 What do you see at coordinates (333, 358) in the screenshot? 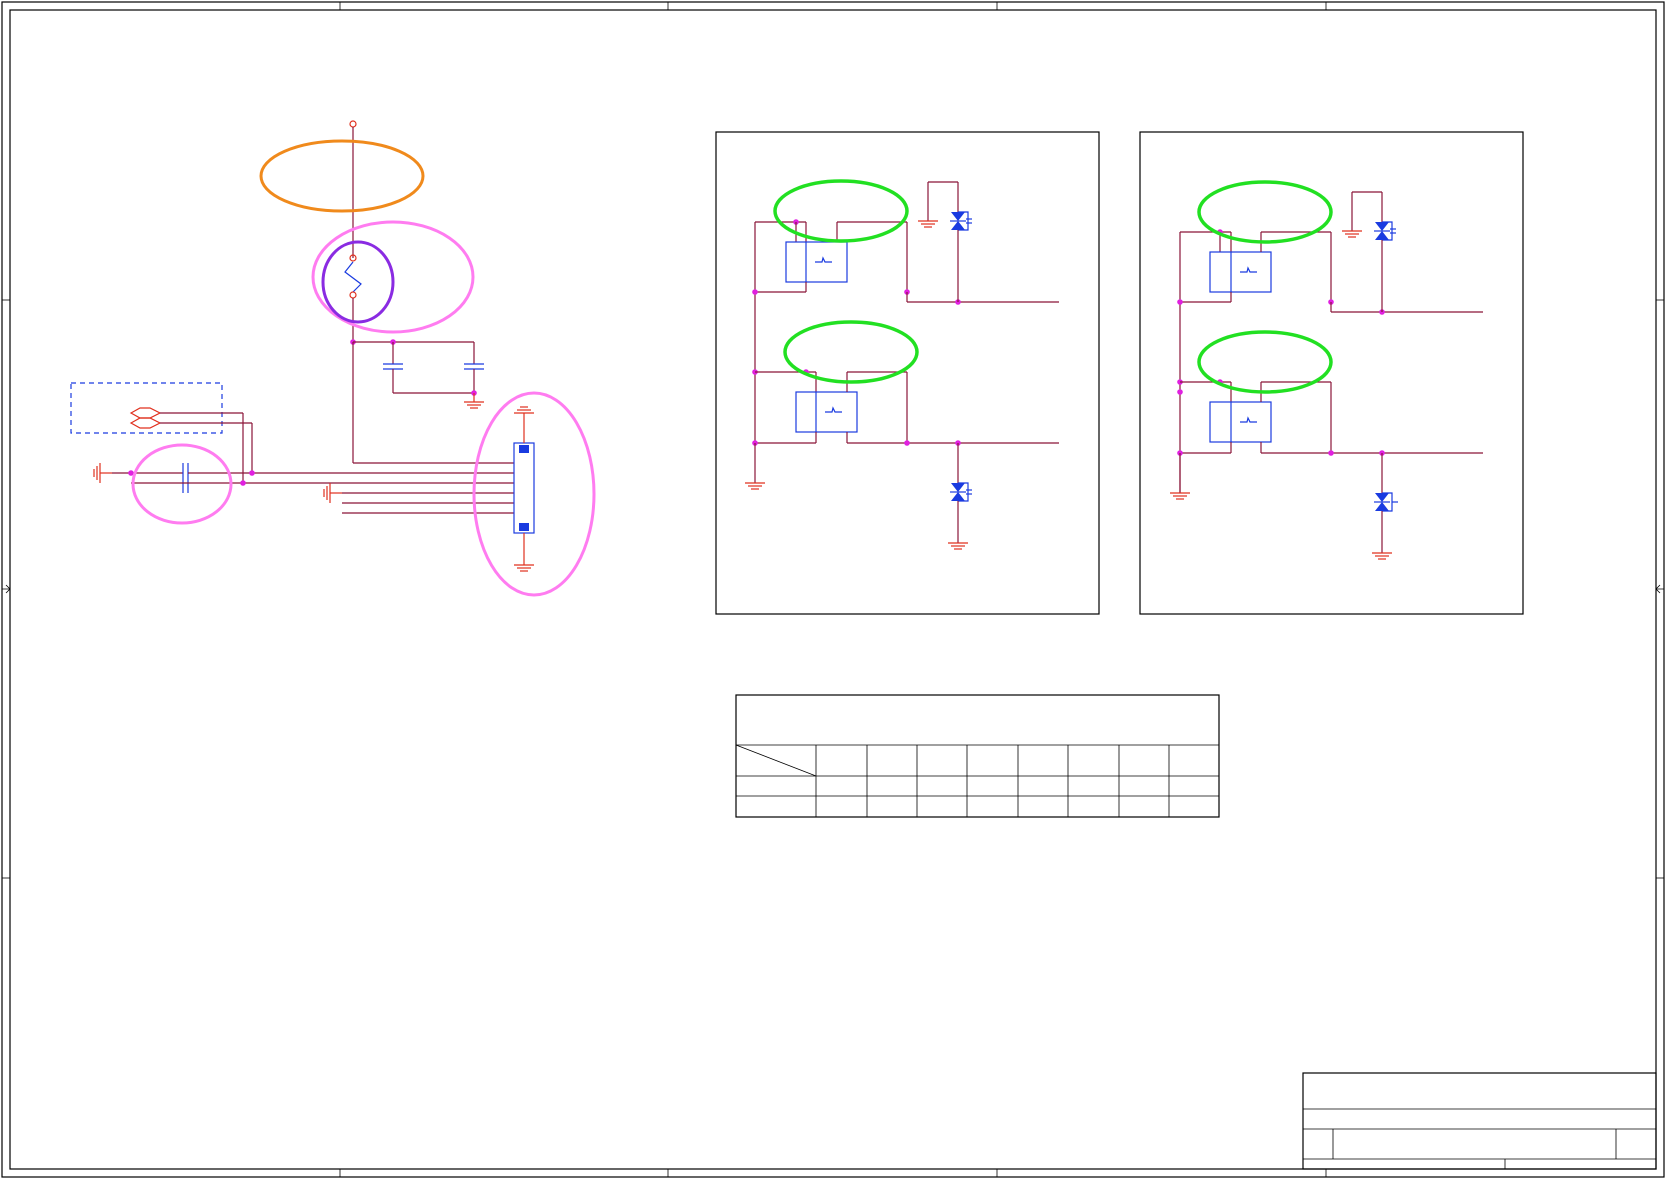
I see `power-input-section` at bounding box center [333, 358].